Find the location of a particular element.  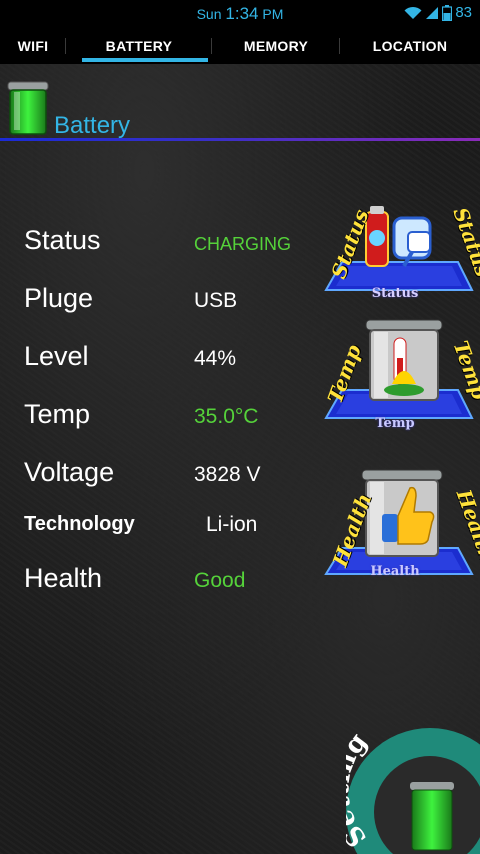

info-value: USB is located at coordinates (216, 300).